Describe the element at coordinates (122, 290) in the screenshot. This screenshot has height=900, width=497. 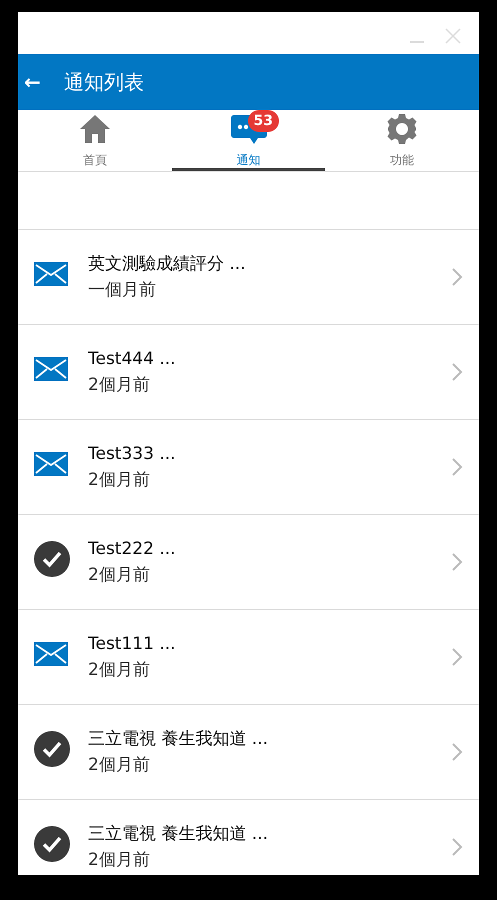
I see `notification-time: 一個月前` at that location.